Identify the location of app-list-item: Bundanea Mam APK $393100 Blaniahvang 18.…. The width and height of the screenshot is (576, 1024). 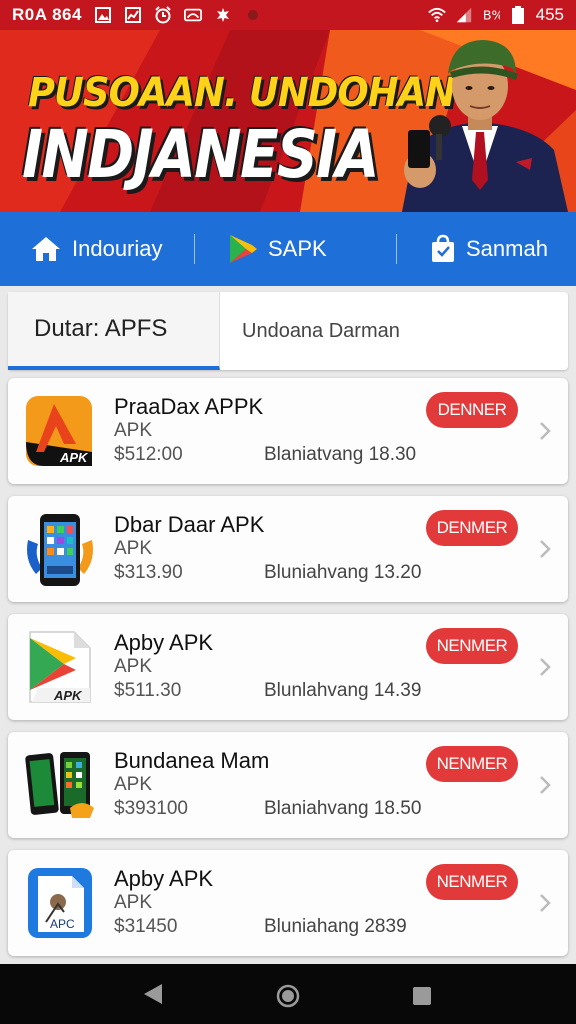
(288, 785).